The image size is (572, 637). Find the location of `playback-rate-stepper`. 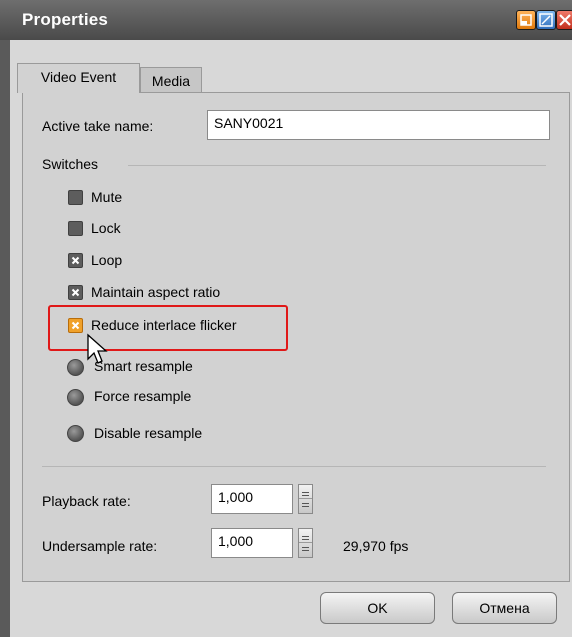

playback-rate-stepper is located at coordinates (305, 499).